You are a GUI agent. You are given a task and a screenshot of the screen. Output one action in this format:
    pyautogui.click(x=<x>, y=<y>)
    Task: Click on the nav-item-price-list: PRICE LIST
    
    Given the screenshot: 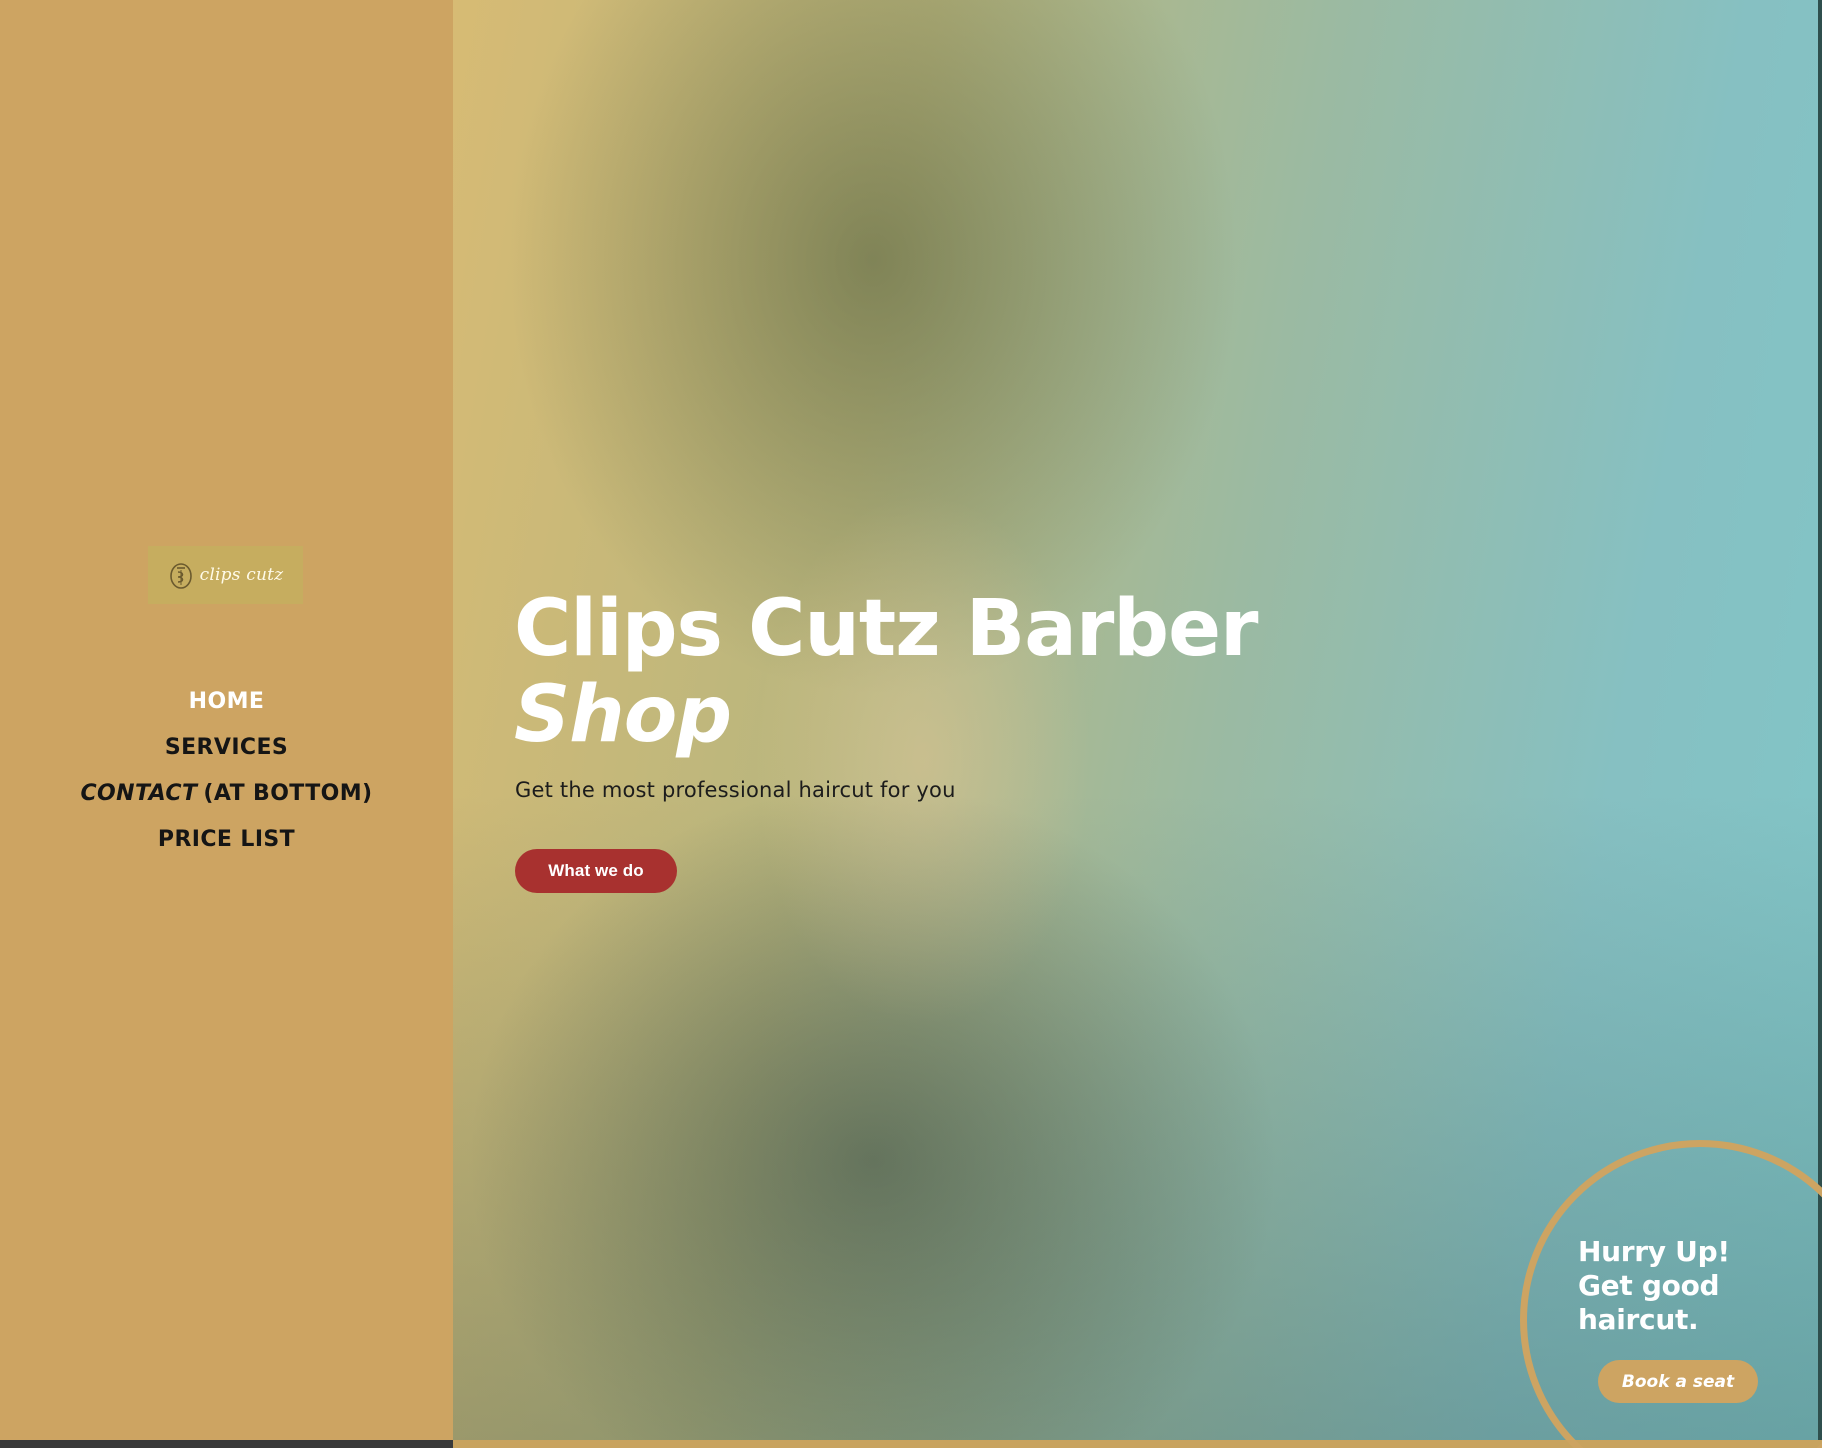 What is the action you would take?
    pyautogui.click(x=226, y=839)
    